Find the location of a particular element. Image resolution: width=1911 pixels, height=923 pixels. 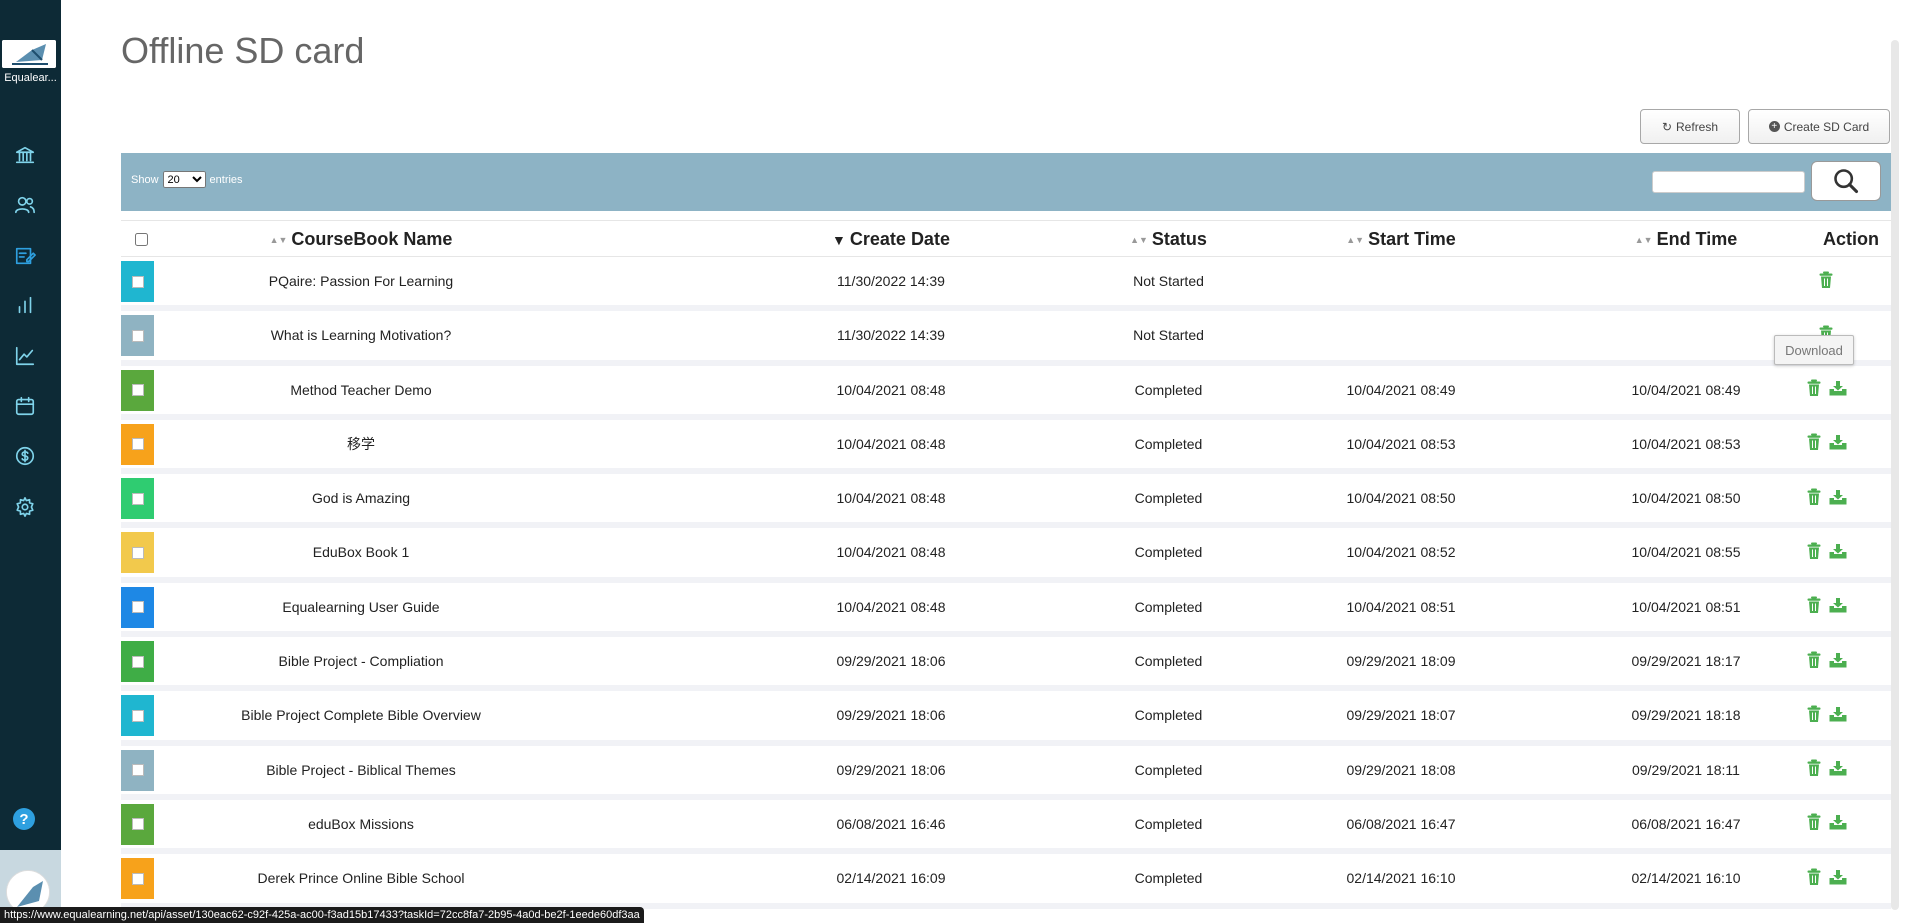

search-icon is located at coordinates (1846, 181).